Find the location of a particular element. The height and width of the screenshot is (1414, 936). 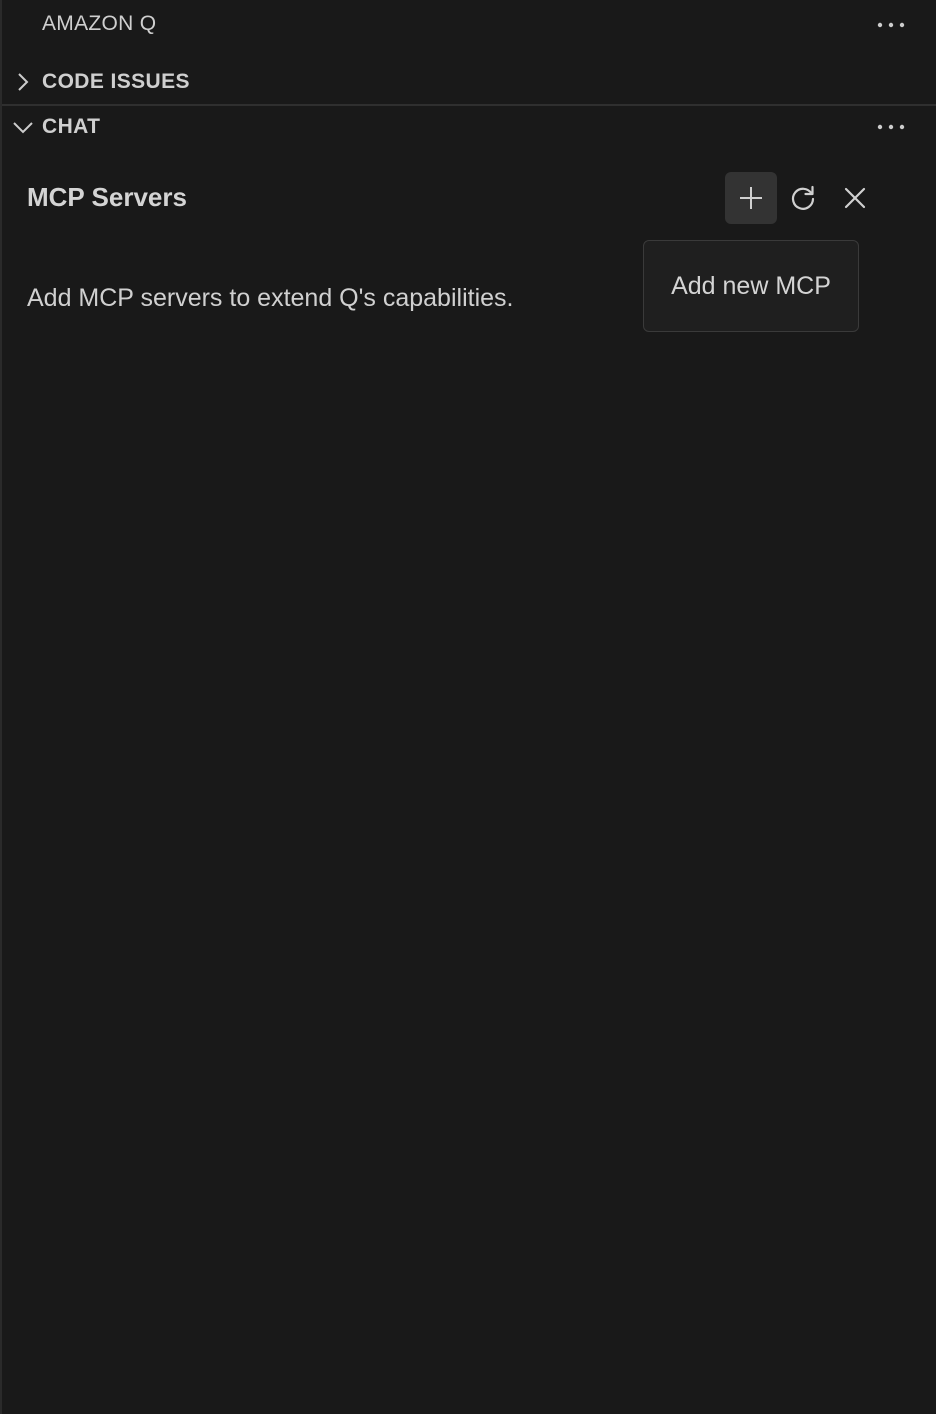

chevron-right-icon is located at coordinates (23, 82).